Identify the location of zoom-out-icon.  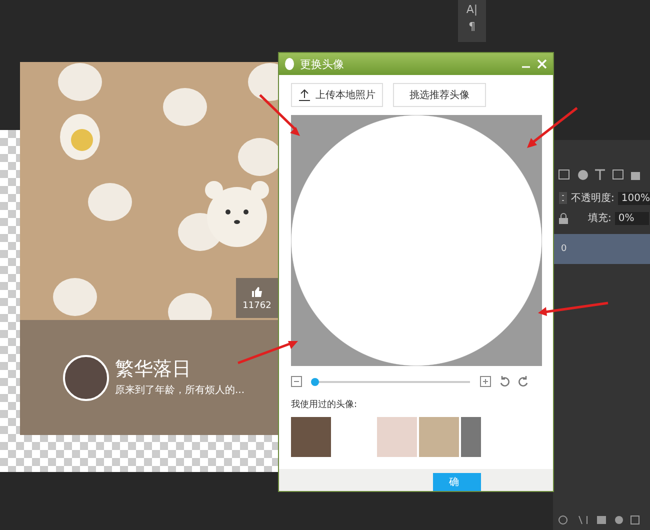
(296, 381).